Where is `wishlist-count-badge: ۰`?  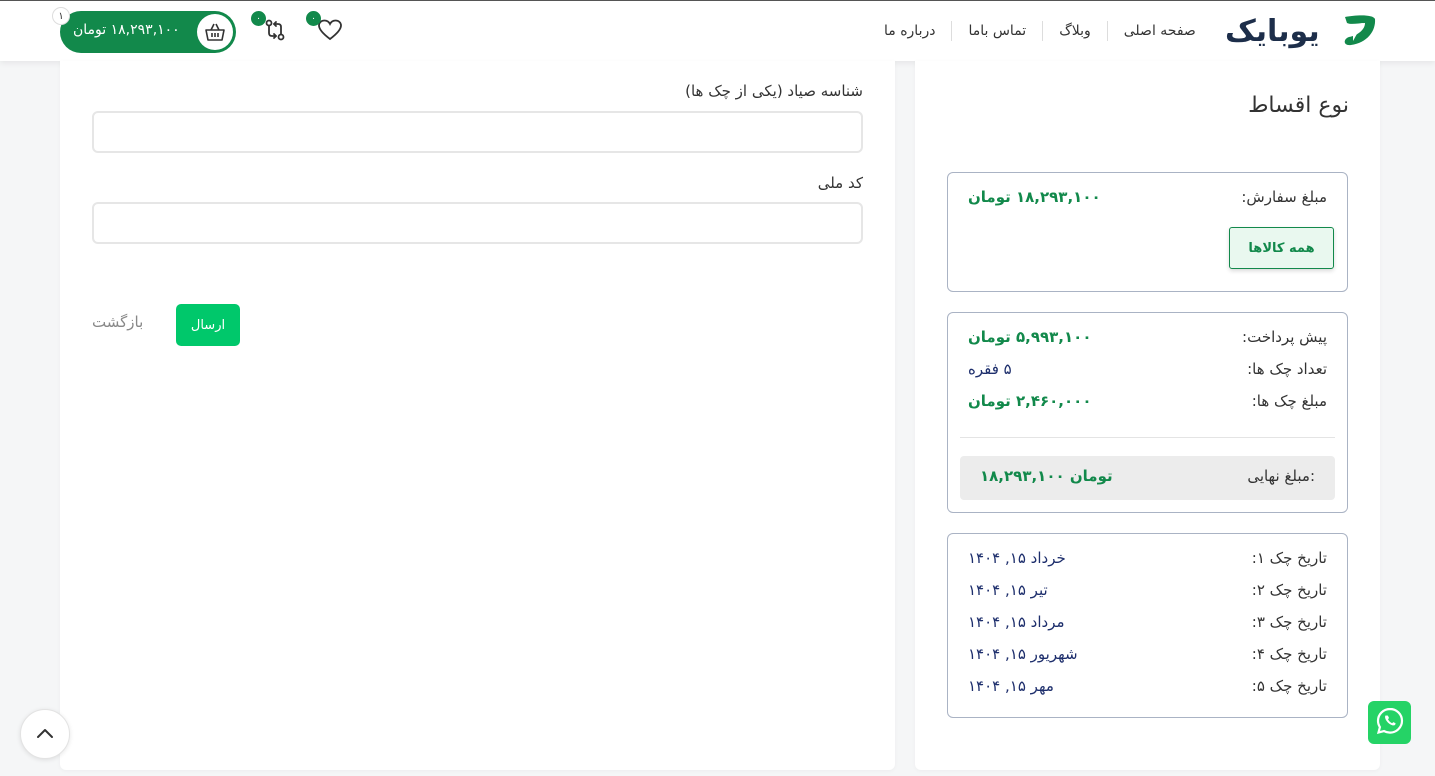
wishlist-count-badge: ۰ is located at coordinates (313, 18).